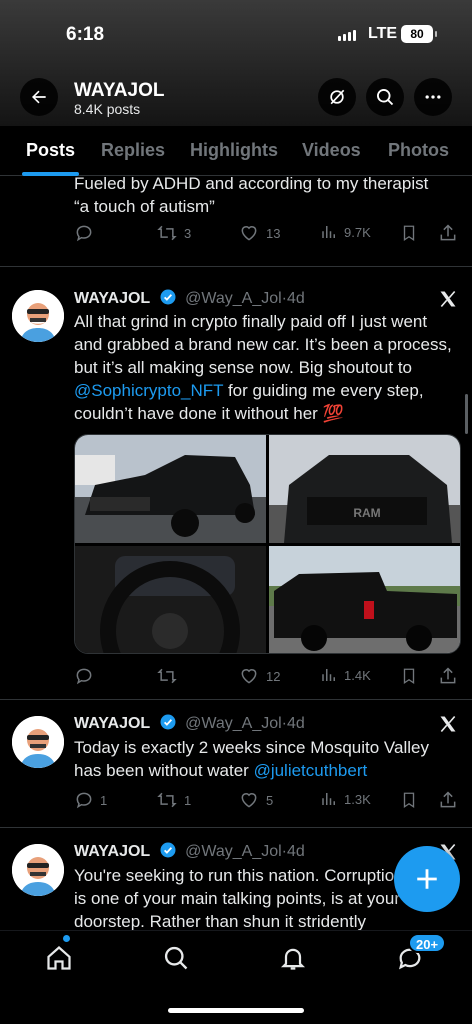 This screenshot has width=472, height=1024. I want to click on like-button: 5, so click(255, 800).